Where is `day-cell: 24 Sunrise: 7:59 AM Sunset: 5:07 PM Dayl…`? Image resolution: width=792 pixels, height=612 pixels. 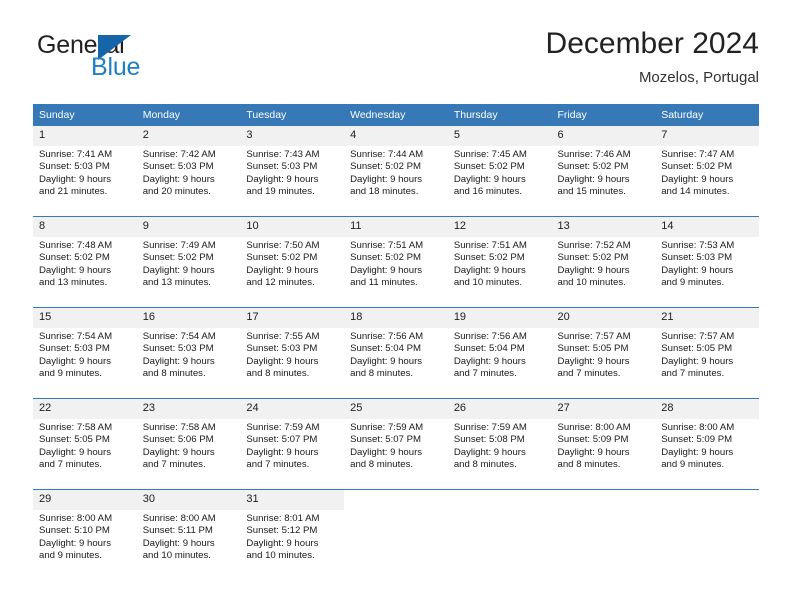
day-cell: 24 Sunrise: 7:59 AM Sunset: 5:07 PM Dayl… is located at coordinates (292, 444).